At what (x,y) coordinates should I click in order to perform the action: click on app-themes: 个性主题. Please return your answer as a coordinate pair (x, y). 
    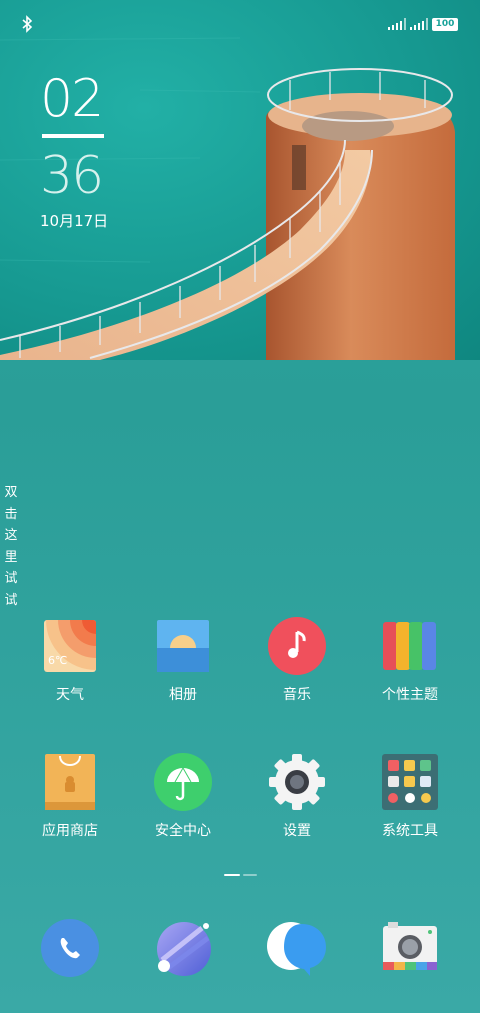
    Looking at the image, I should click on (410, 660).